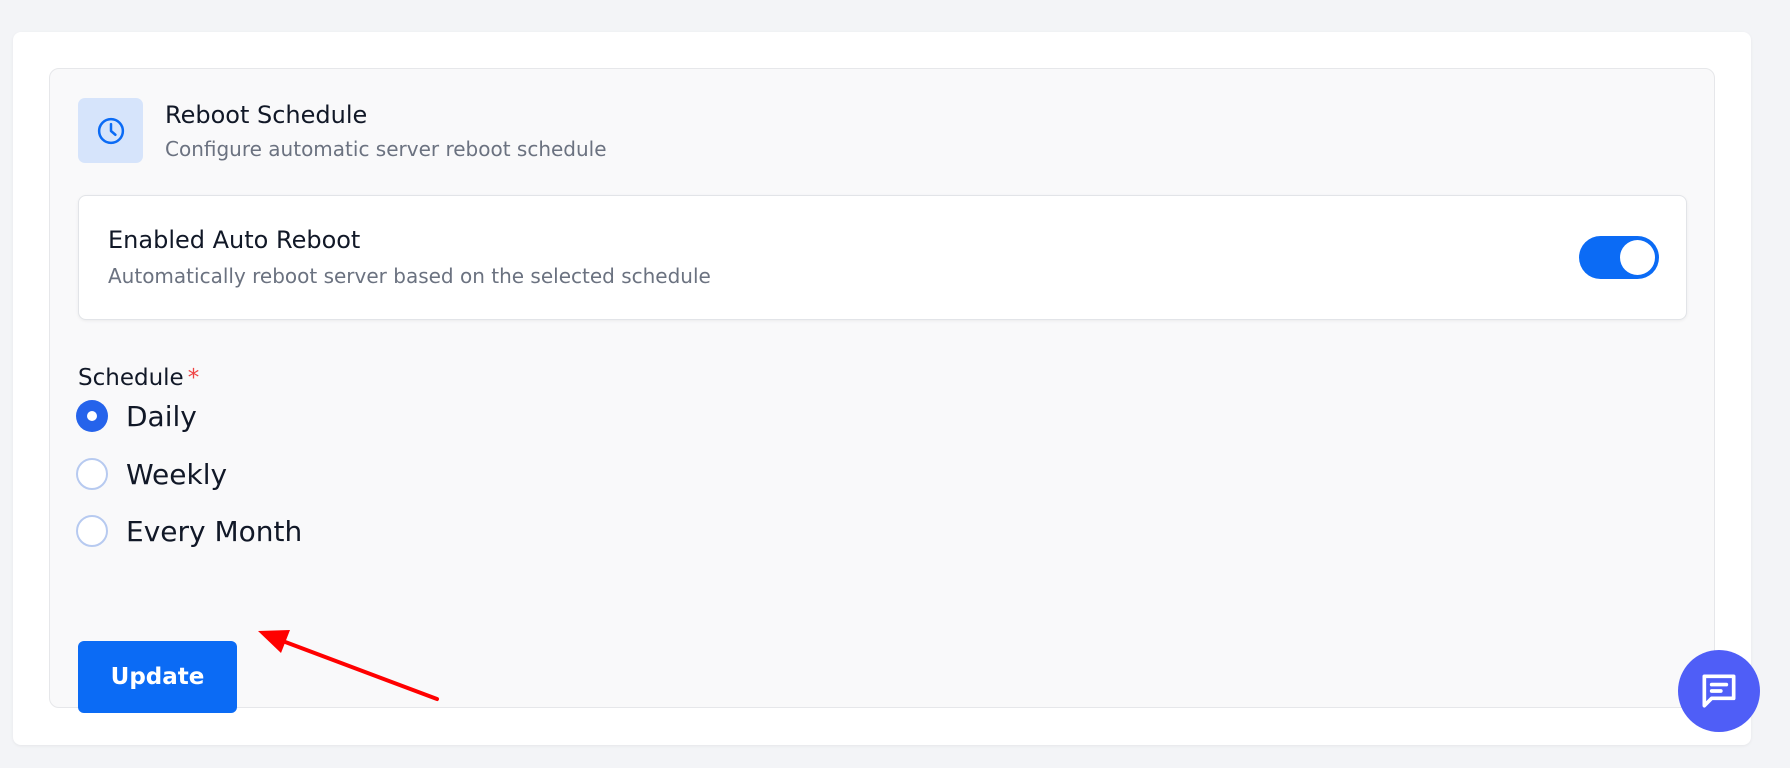 This screenshot has width=1790, height=768. I want to click on clock-icon-container, so click(110, 130).